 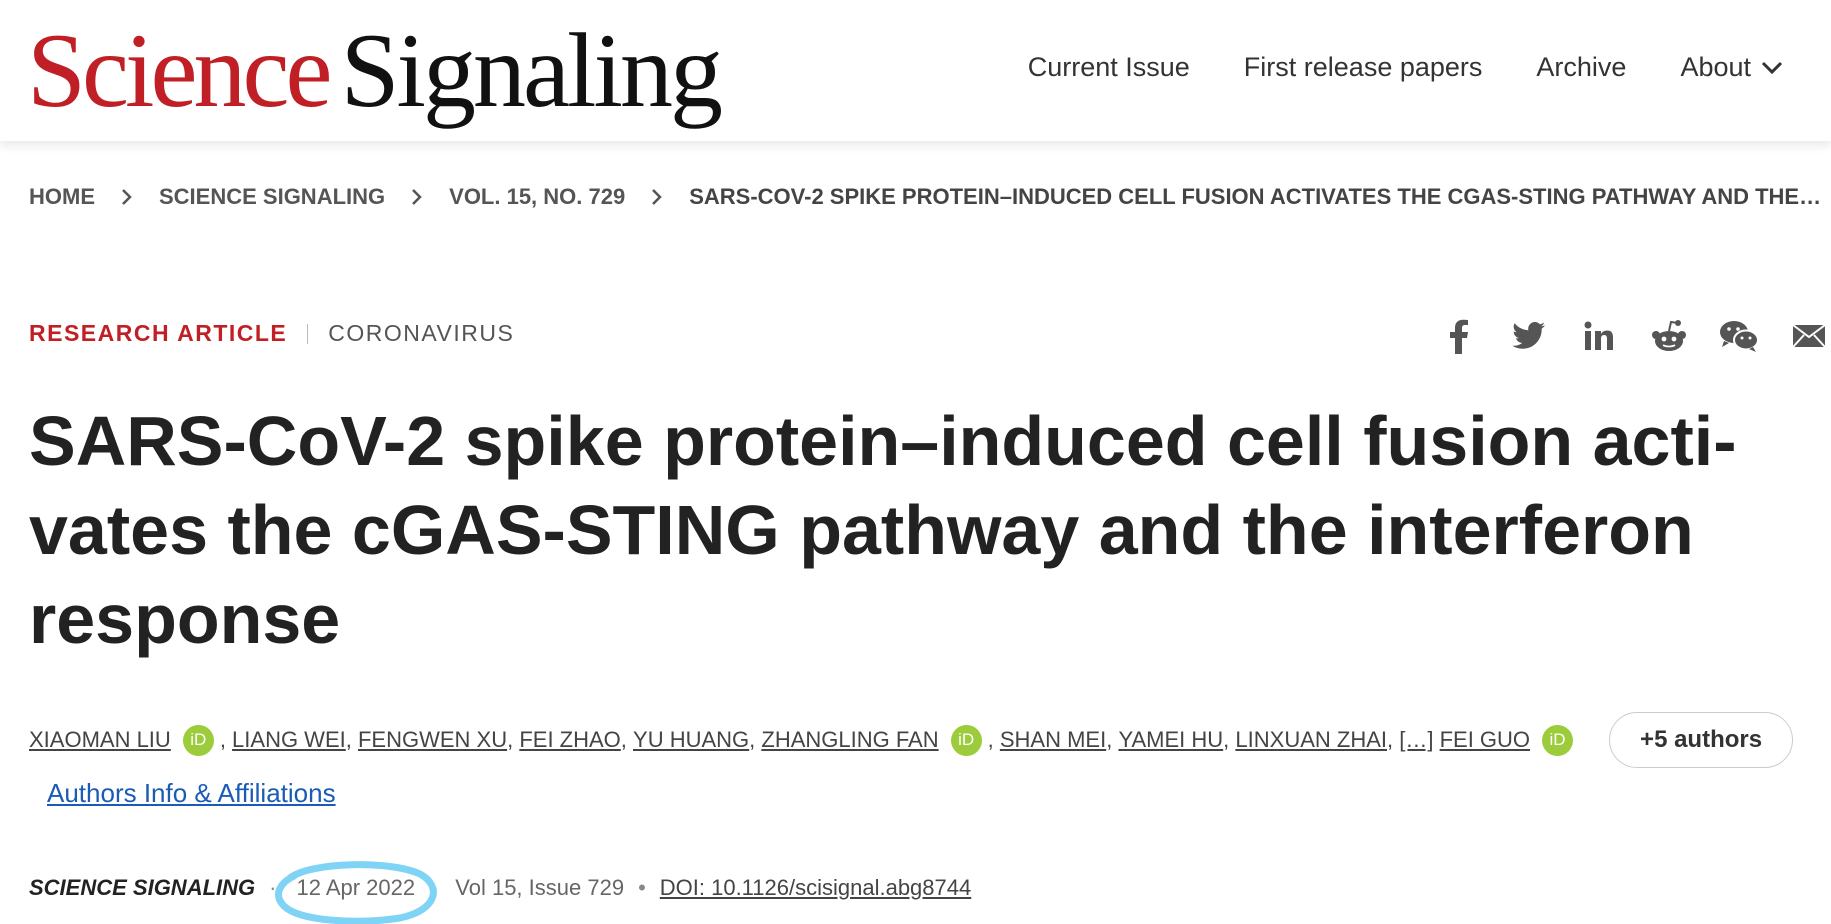 I want to click on breadcrumb-issue: VOL. 15, NO. 729, so click(x=537, y=197).